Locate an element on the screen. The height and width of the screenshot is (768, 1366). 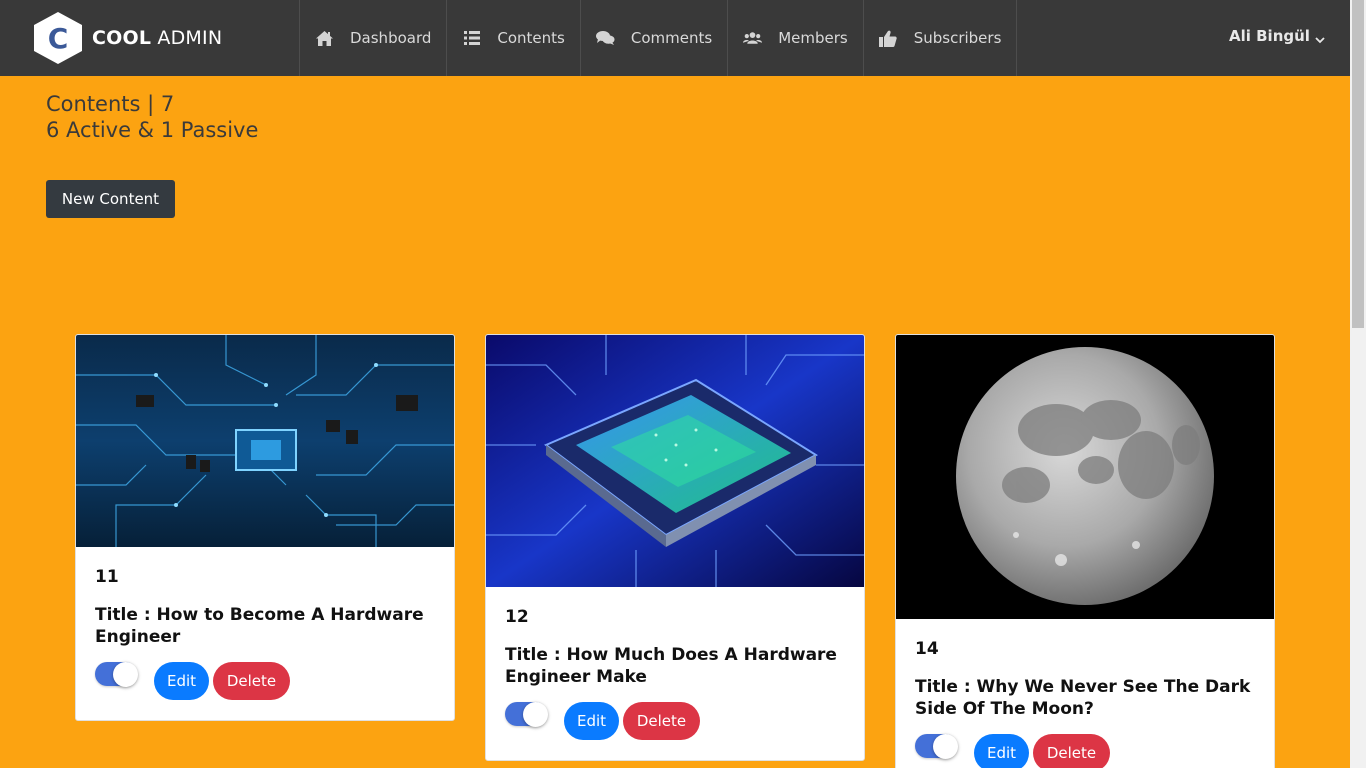
top-navbar: C COOL ADMIN Dashboard Contents Comments is located at coordinates (675, 38).